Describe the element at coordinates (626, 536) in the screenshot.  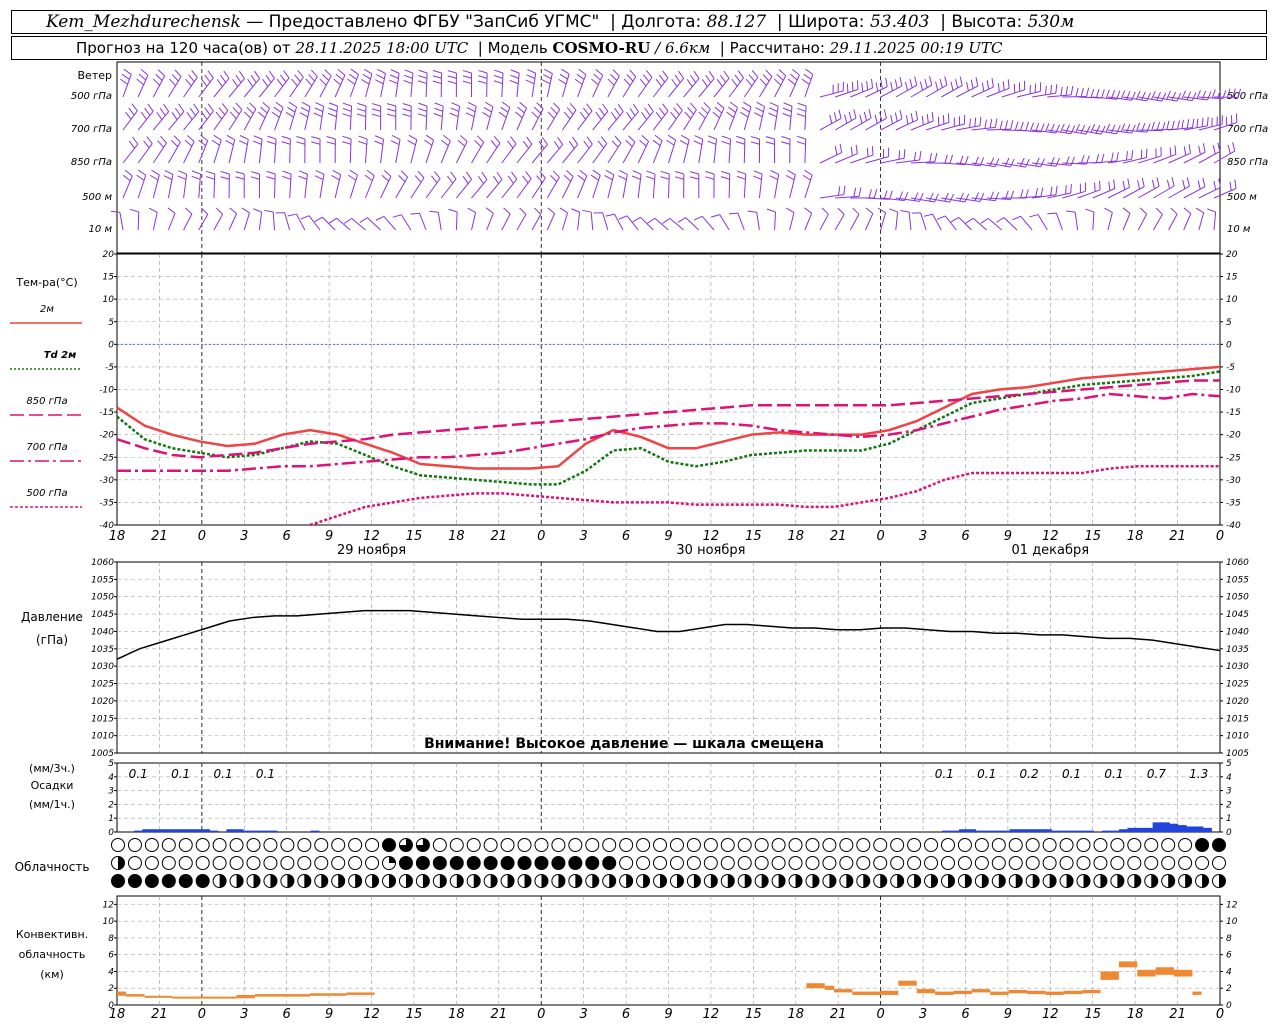
I see `temp-xtick-label: 6` at that location.